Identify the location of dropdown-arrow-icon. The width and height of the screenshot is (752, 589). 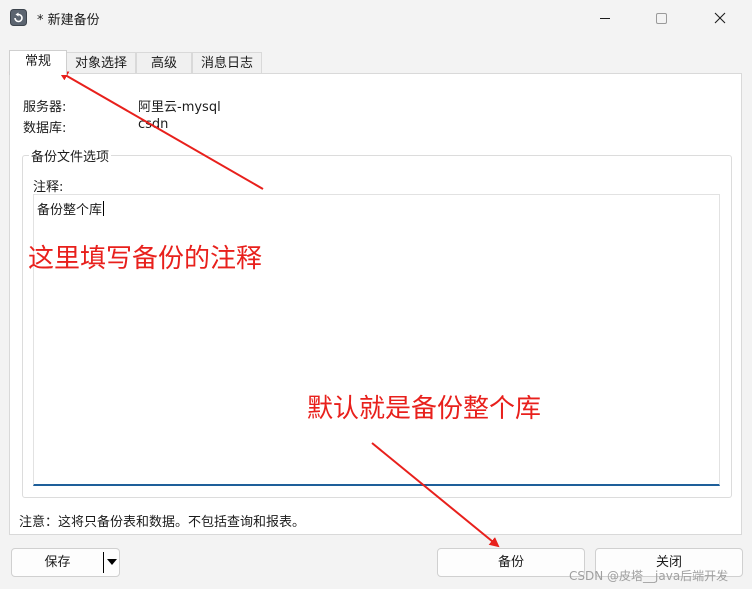
(112, 562).